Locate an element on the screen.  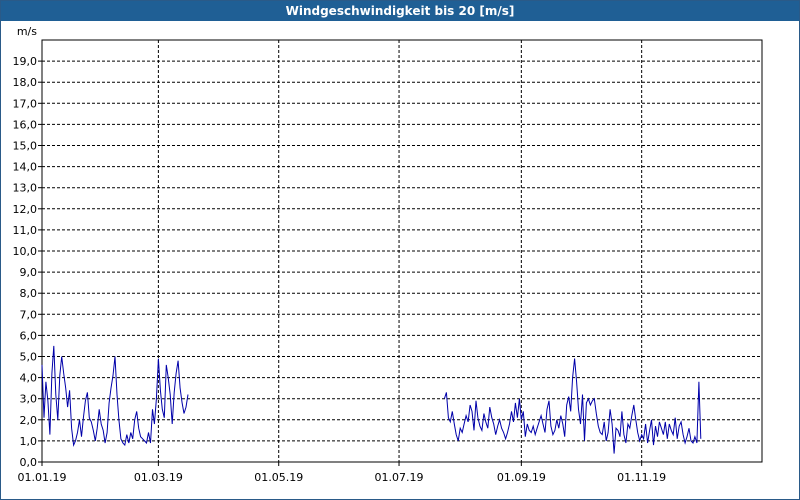
x-tick-label: 01.09.19 is located at coordinates (521, 477).